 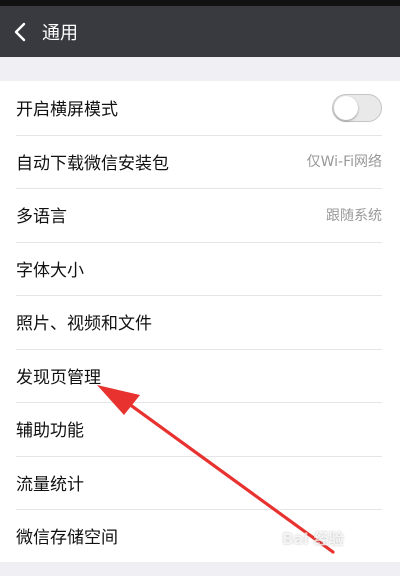 What do you see at coordinates (92, 163) in the screenshot?
I see `settings-item-label: 自动下载微信安装包` at bounding box center [92, 163].